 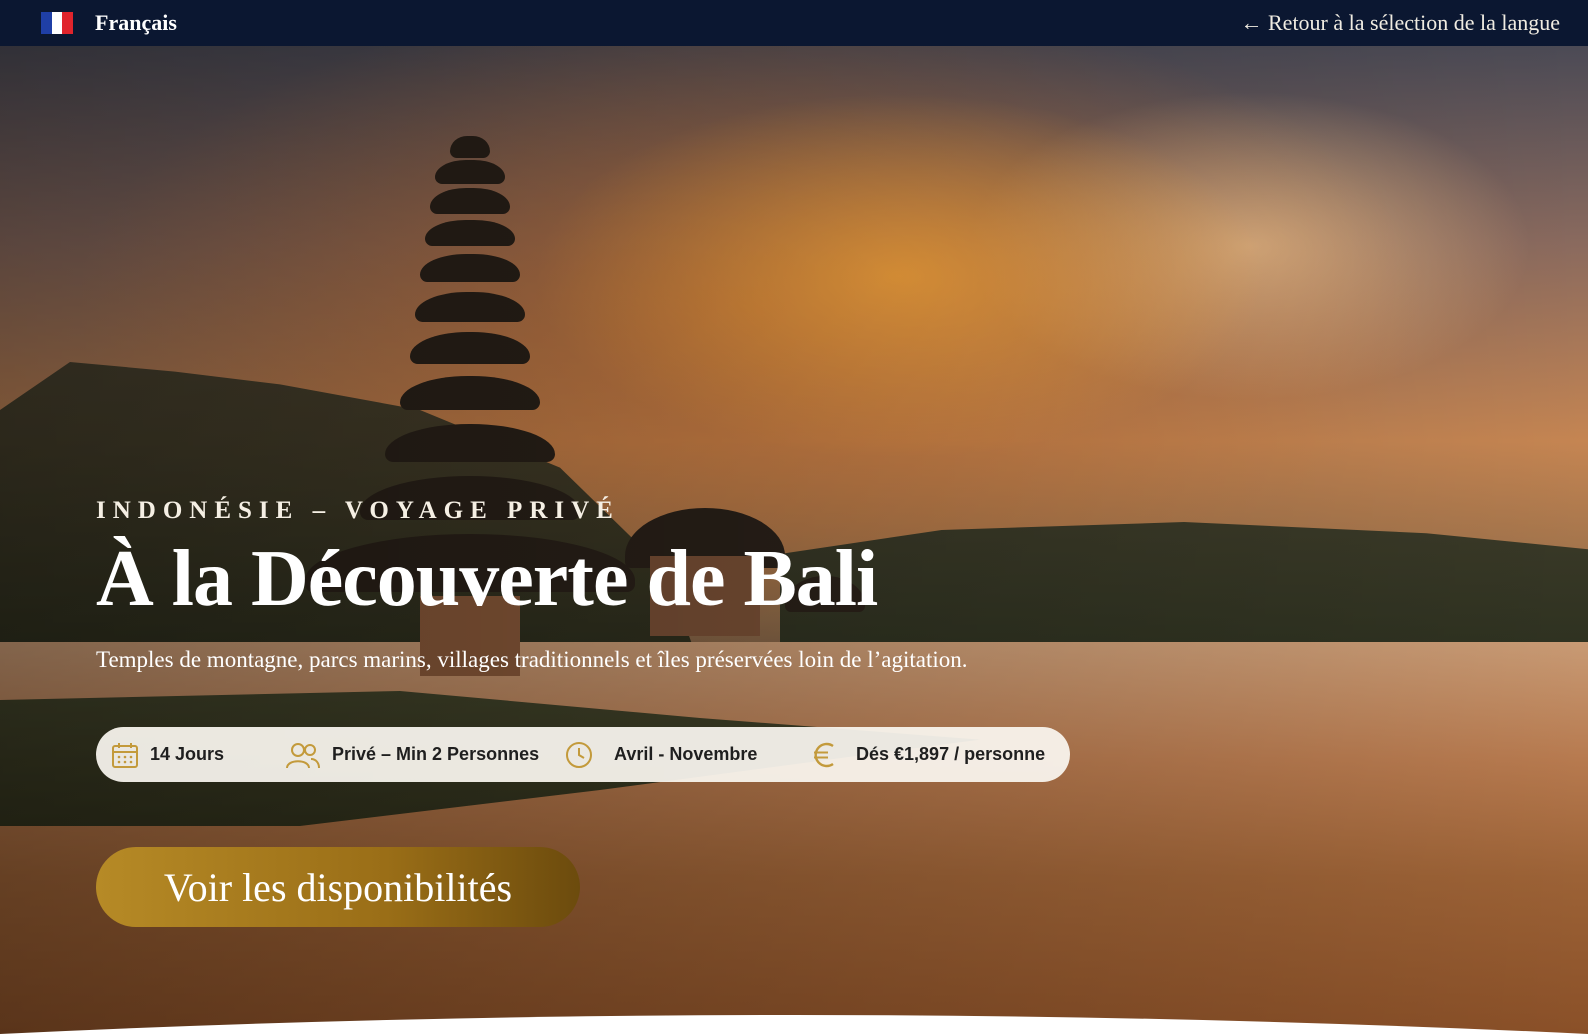 I want to click on clock-icon, so click(x=579, y=754).